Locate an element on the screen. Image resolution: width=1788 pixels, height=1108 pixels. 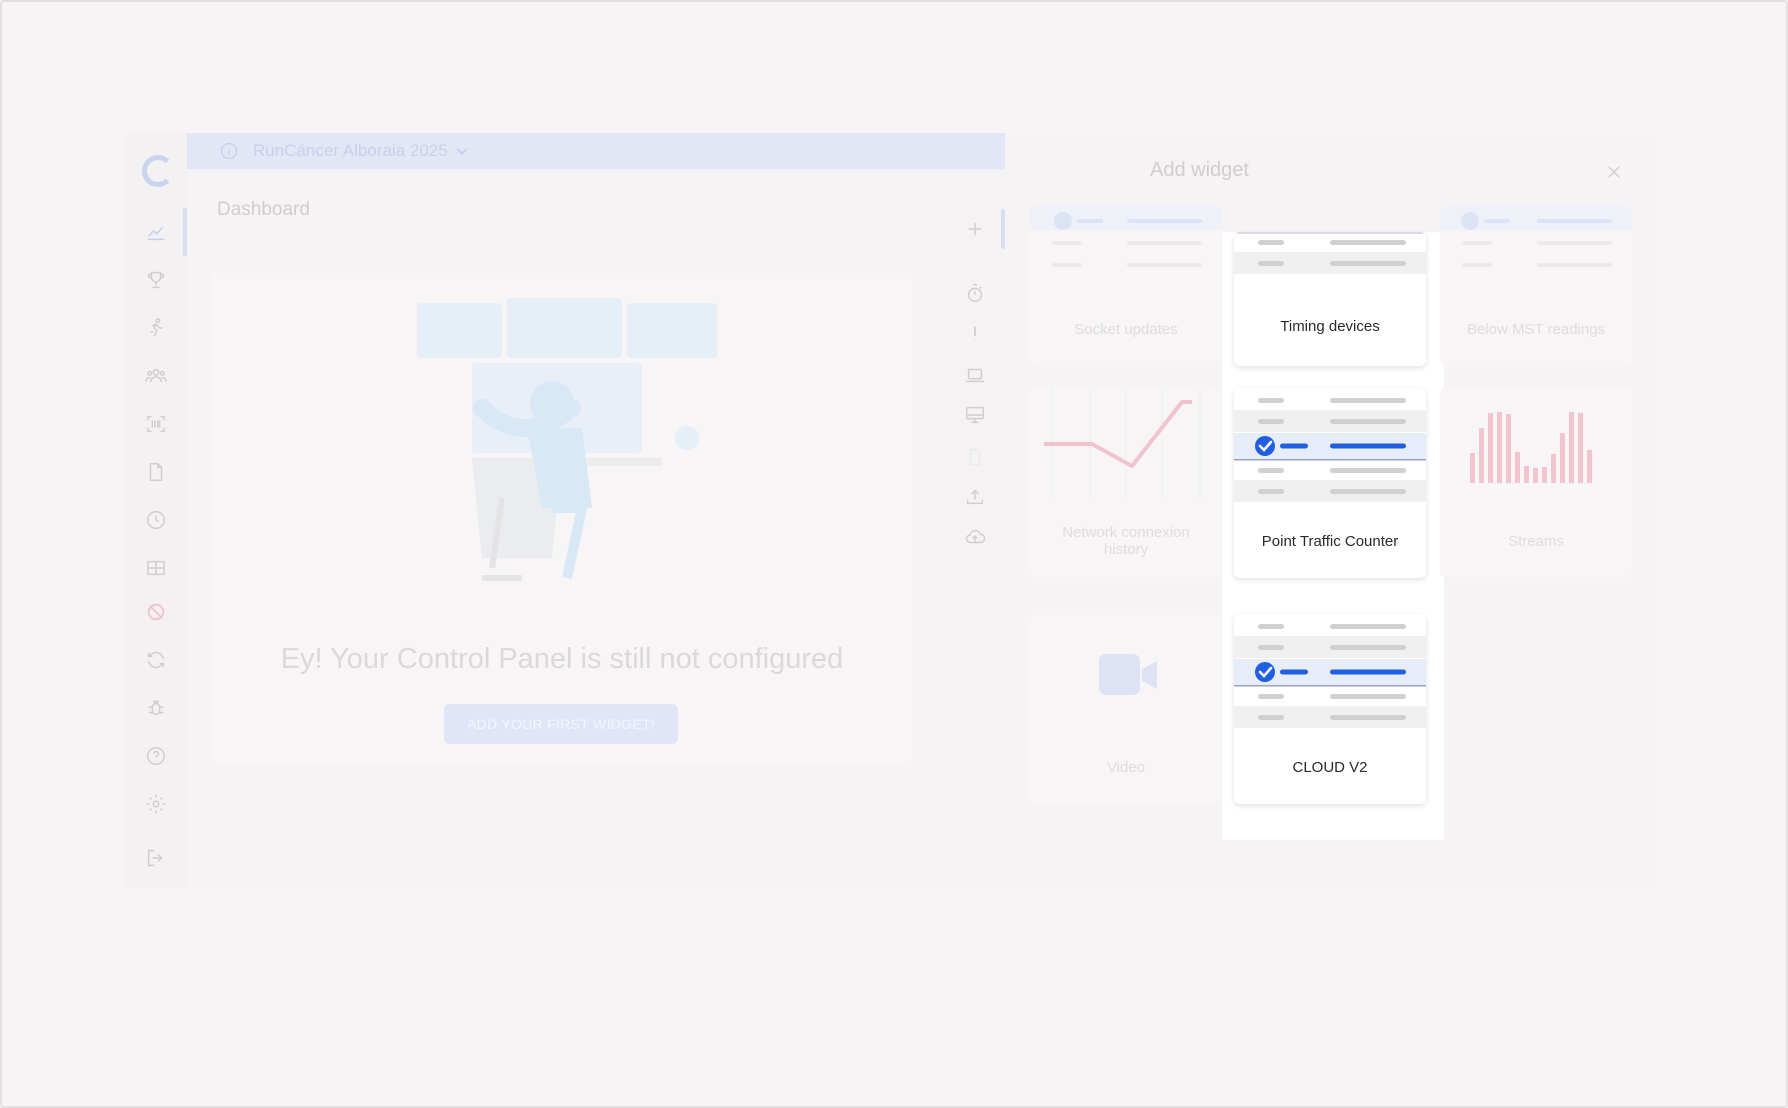
bar-chart-preview-icon is located at coordinates (1531, 447).